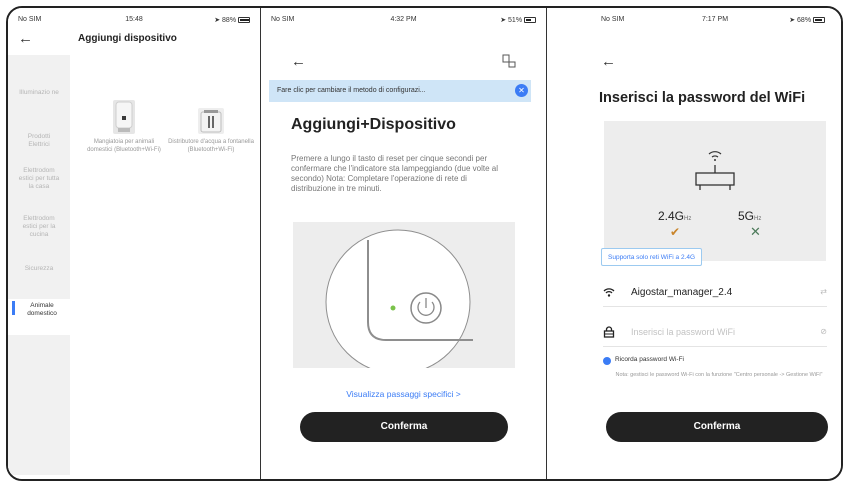 This screenshot has height=487, width=849. What do you see at coordinates (39, 317) in the screenshot?
I see `sidebar-item-pet: Animale domestico` at bounding box center [39, 317].